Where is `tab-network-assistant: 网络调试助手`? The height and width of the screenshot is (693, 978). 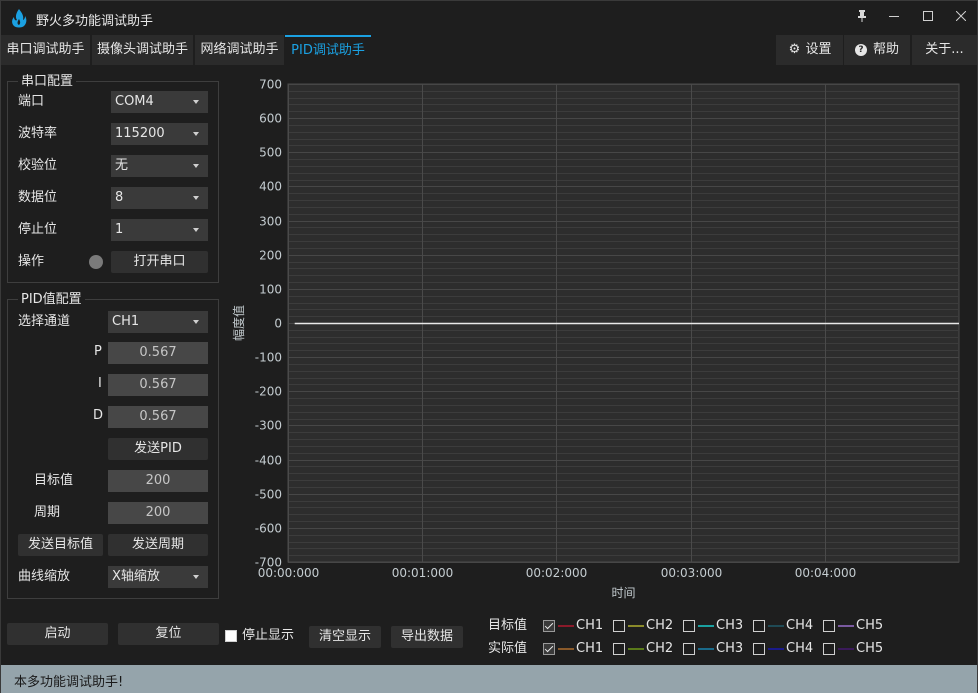 tab-network-assistant: 网络调试助手 is located at coordinates (239, 50).